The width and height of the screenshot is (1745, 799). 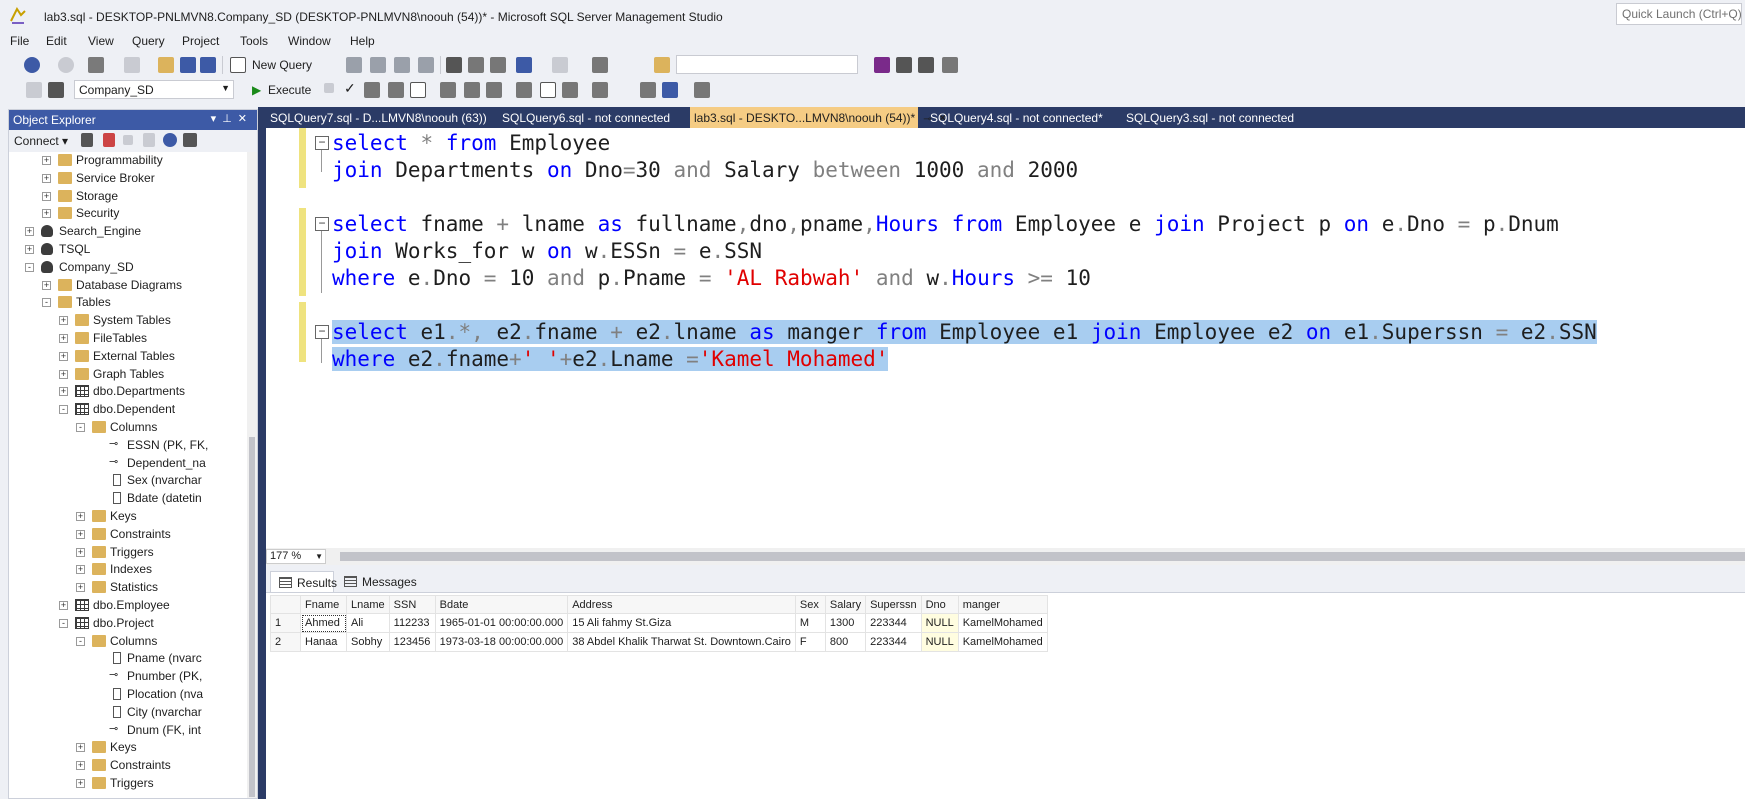 I want to click on column-header: Superssn, so click(x=893, y=604).